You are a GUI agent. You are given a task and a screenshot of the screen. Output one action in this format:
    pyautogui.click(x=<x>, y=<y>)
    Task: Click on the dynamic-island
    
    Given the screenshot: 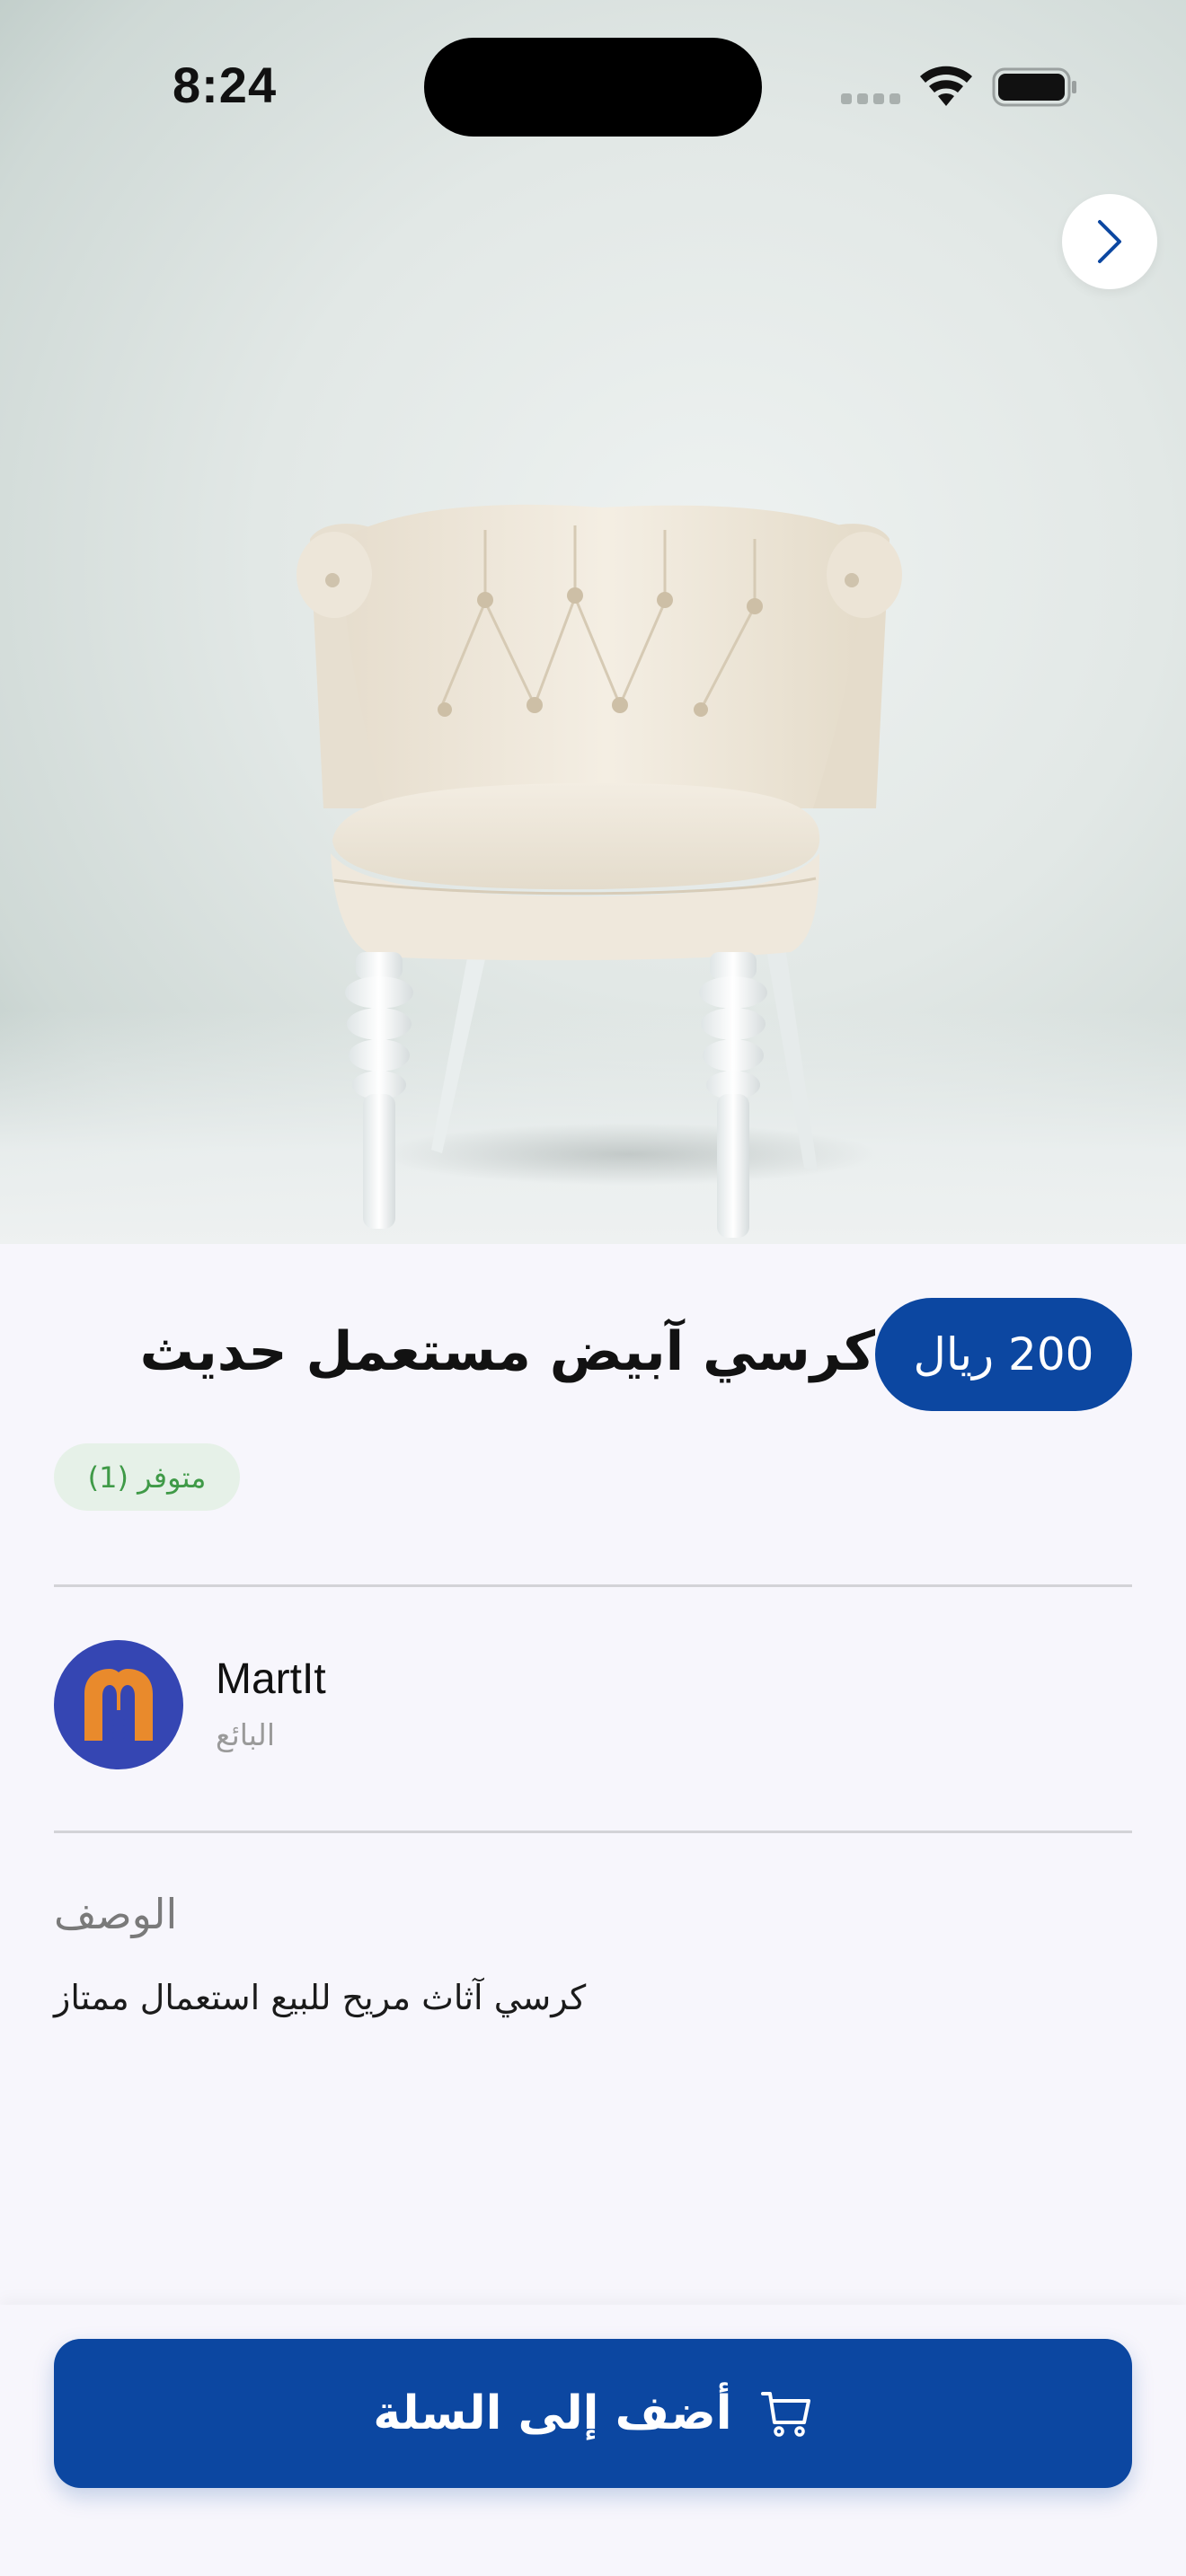 What is the action you would take?
    pyautogui.click(x=593, y=87)
    